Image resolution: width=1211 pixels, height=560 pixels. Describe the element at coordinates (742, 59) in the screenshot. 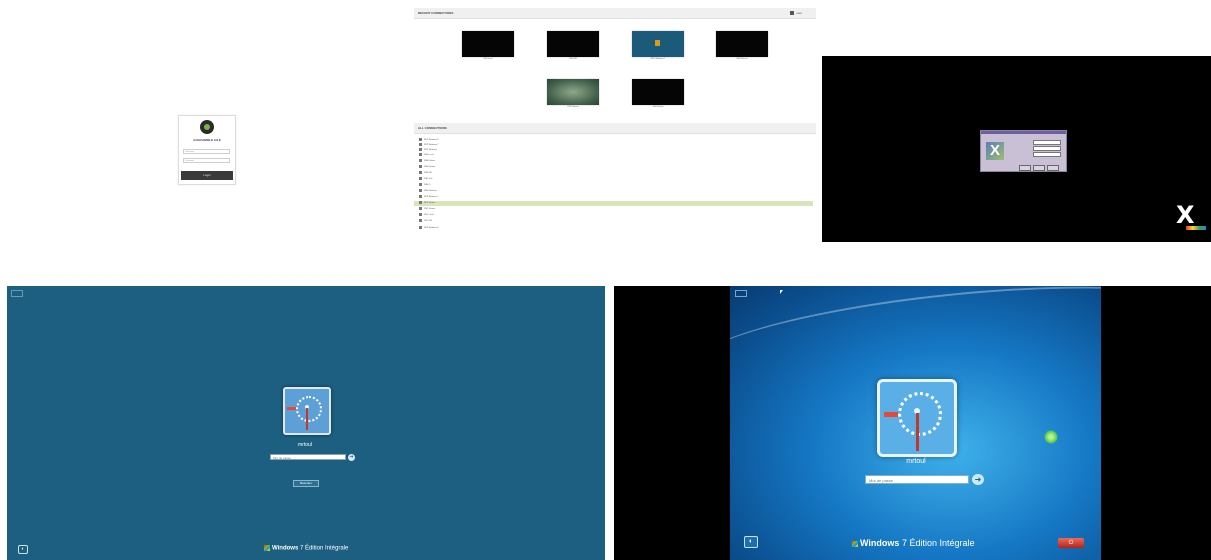

I see `recent-label: SSH Ubuntu` at that location.